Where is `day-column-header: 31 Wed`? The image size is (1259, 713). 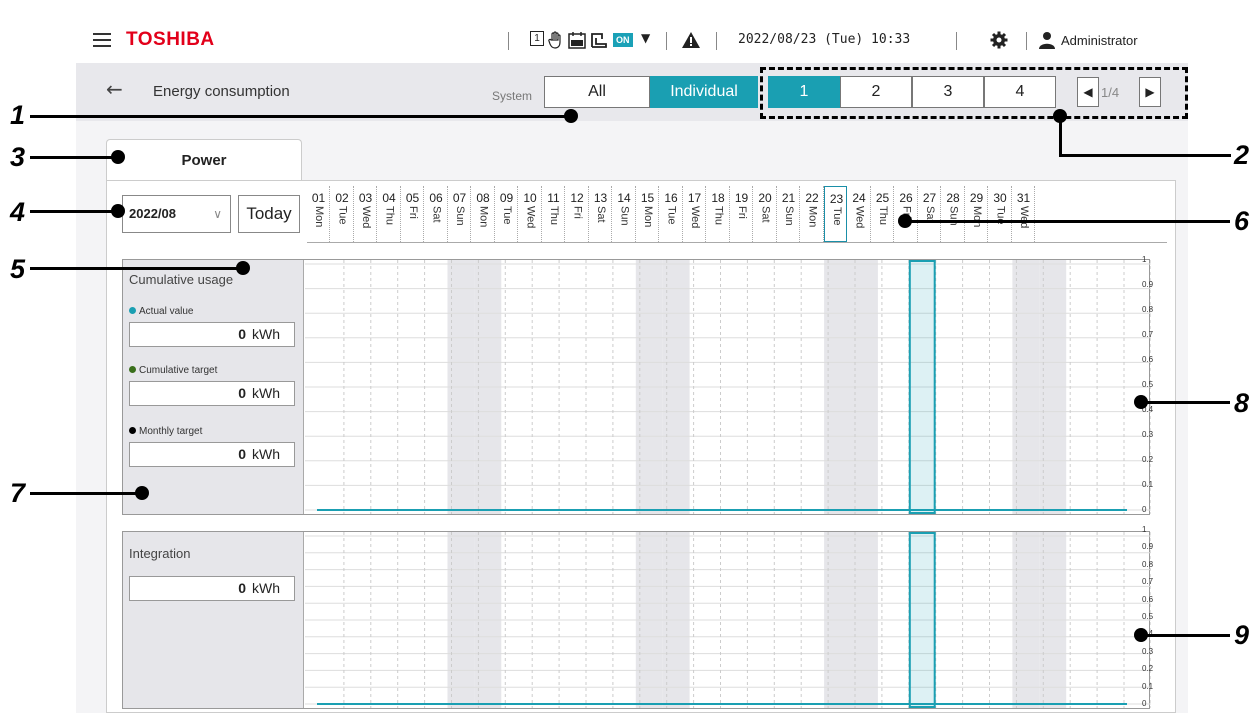
day-column-header: 31 Wed is located at coordinates (1023, 214).